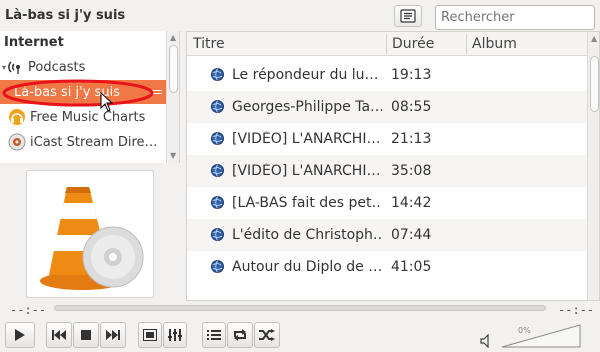 The height and width of the screenshot is (352, 600). What do you see at coordinates (14, 67) in the screenshot?
I see `podcast-icon` at bounding box center [14, 67].